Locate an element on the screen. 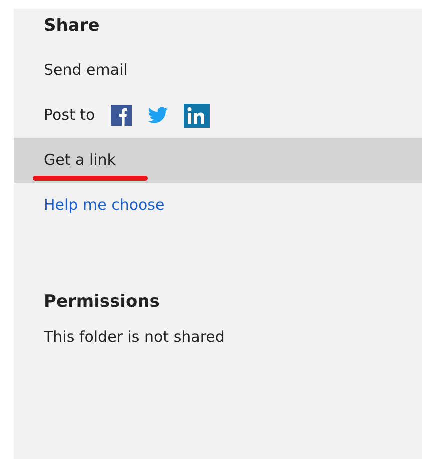 This screenshot has height=459, width=422. post-to-label: Post to is located at coordinates (70, 115).